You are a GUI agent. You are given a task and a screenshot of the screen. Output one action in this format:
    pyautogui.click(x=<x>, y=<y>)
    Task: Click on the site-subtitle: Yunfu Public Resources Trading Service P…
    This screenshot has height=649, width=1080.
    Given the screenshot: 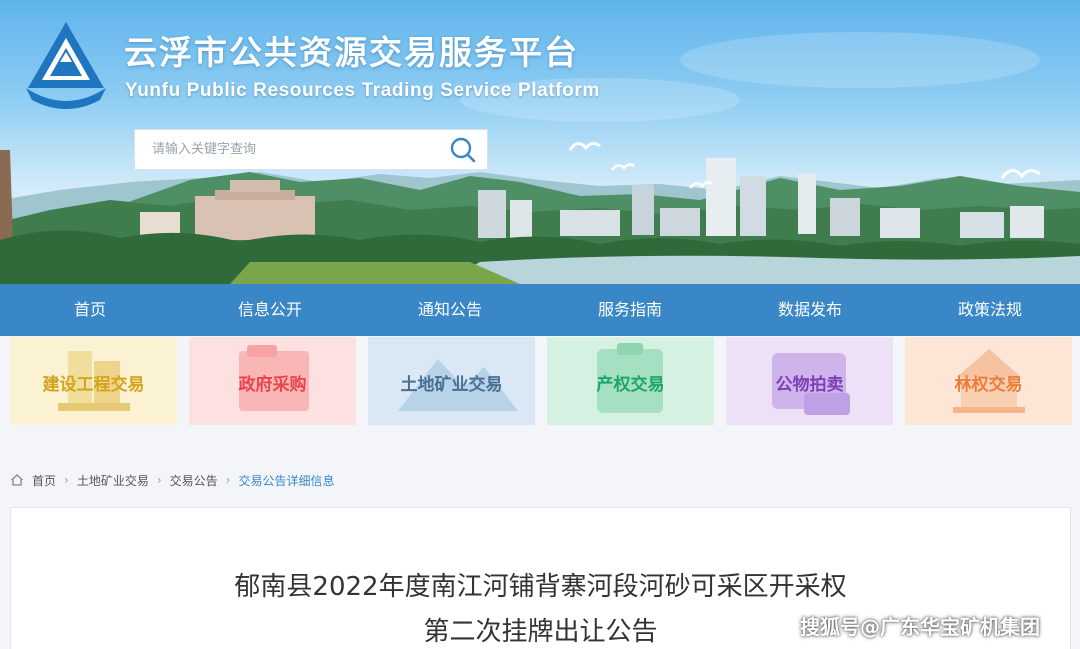 What is the action you would take?
    pyautogui.click(x=362, y=90)
    